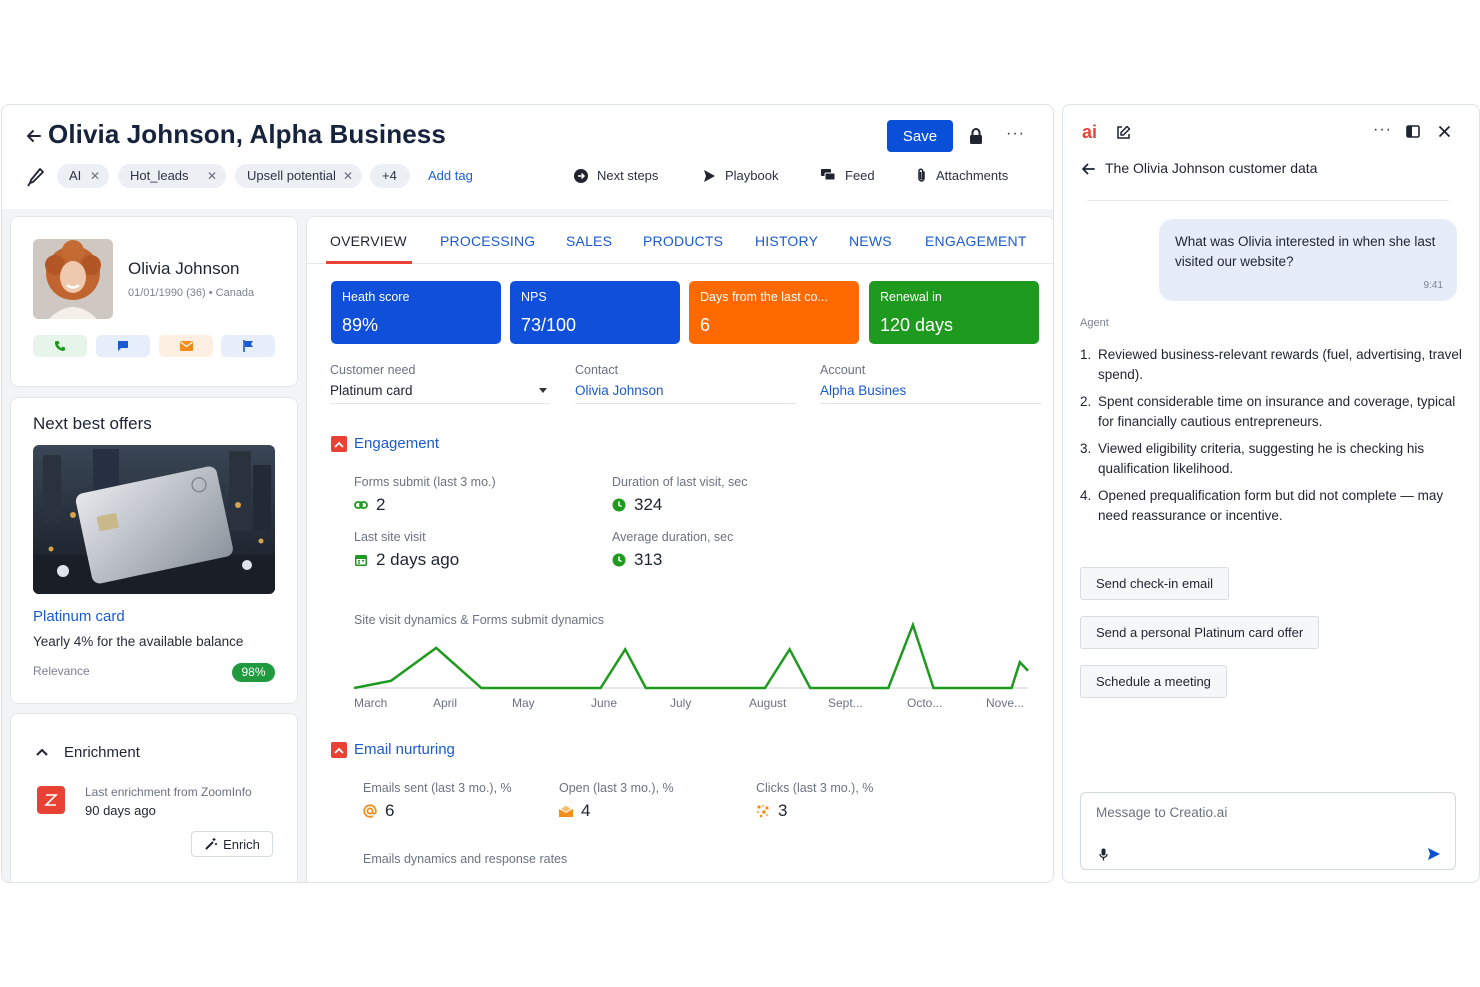 This screenshot has width=1480, height=987. What do you see at coordinates (954, 312) in the screenshot?
I see `kpi-renewal: Renewal in 120 days` at bounding box center [954, 312].